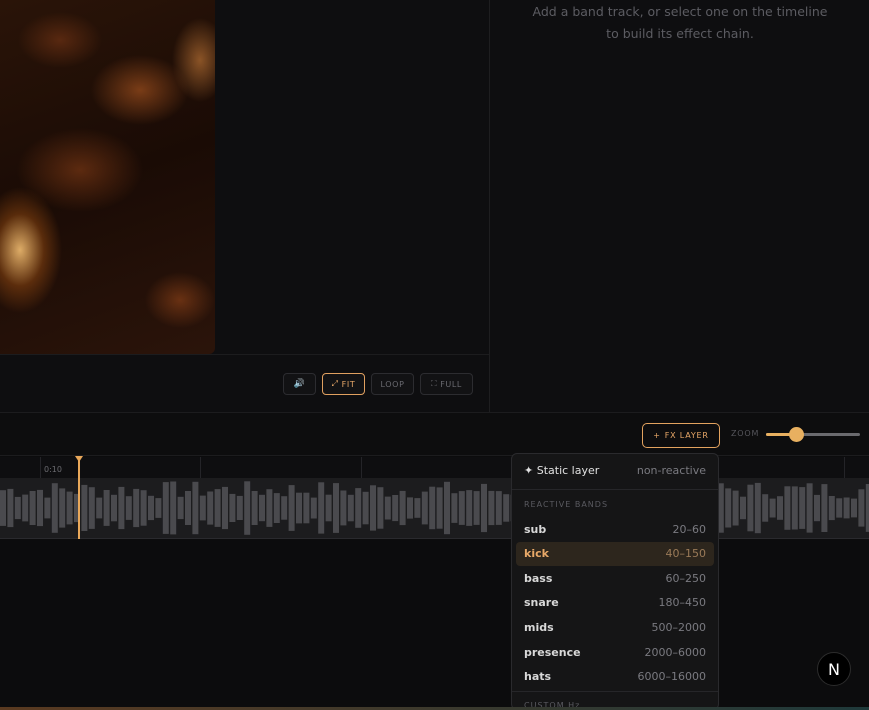 This screenshot has height=710, width=869. What do you see at coordinates (451, 384) in the screenshot?
I see `full-label: FULL` at bounding box center [451, 384].